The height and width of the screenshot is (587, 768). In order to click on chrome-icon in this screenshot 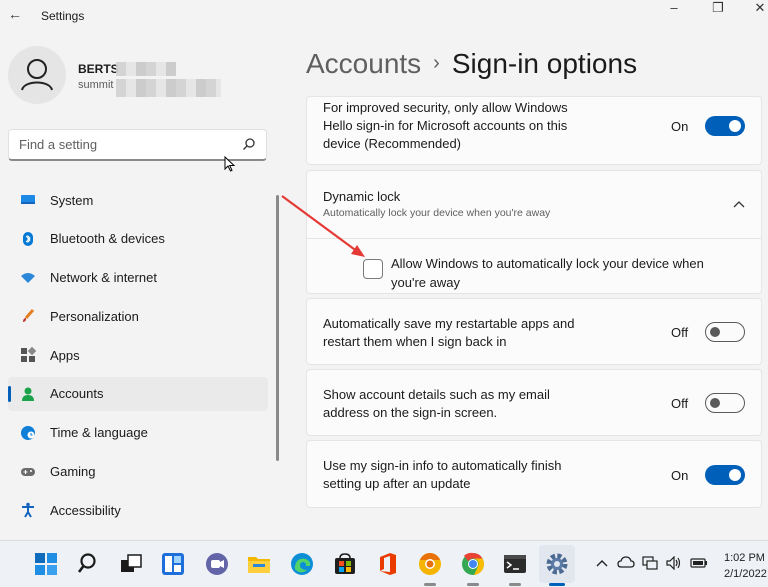, I will do `click(473, 564)`.